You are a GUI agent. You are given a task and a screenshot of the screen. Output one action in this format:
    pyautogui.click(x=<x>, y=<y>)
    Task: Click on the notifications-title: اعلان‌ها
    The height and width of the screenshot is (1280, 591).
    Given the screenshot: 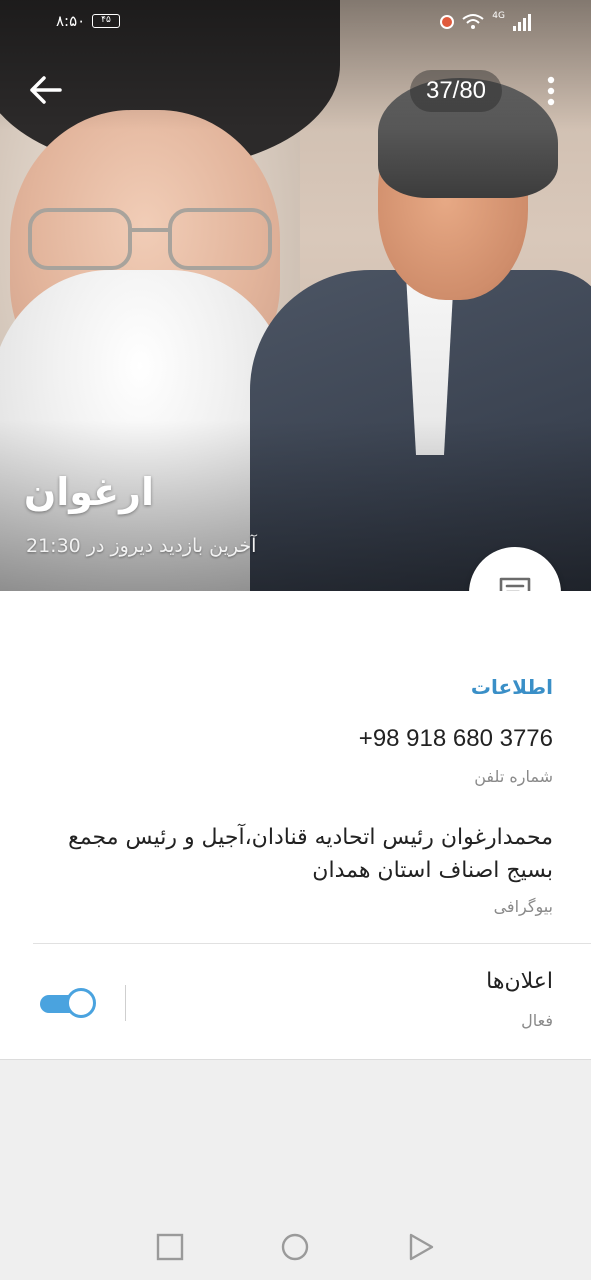 What is the action you would take?
    pyautogui.click(x=519, y=981)
    